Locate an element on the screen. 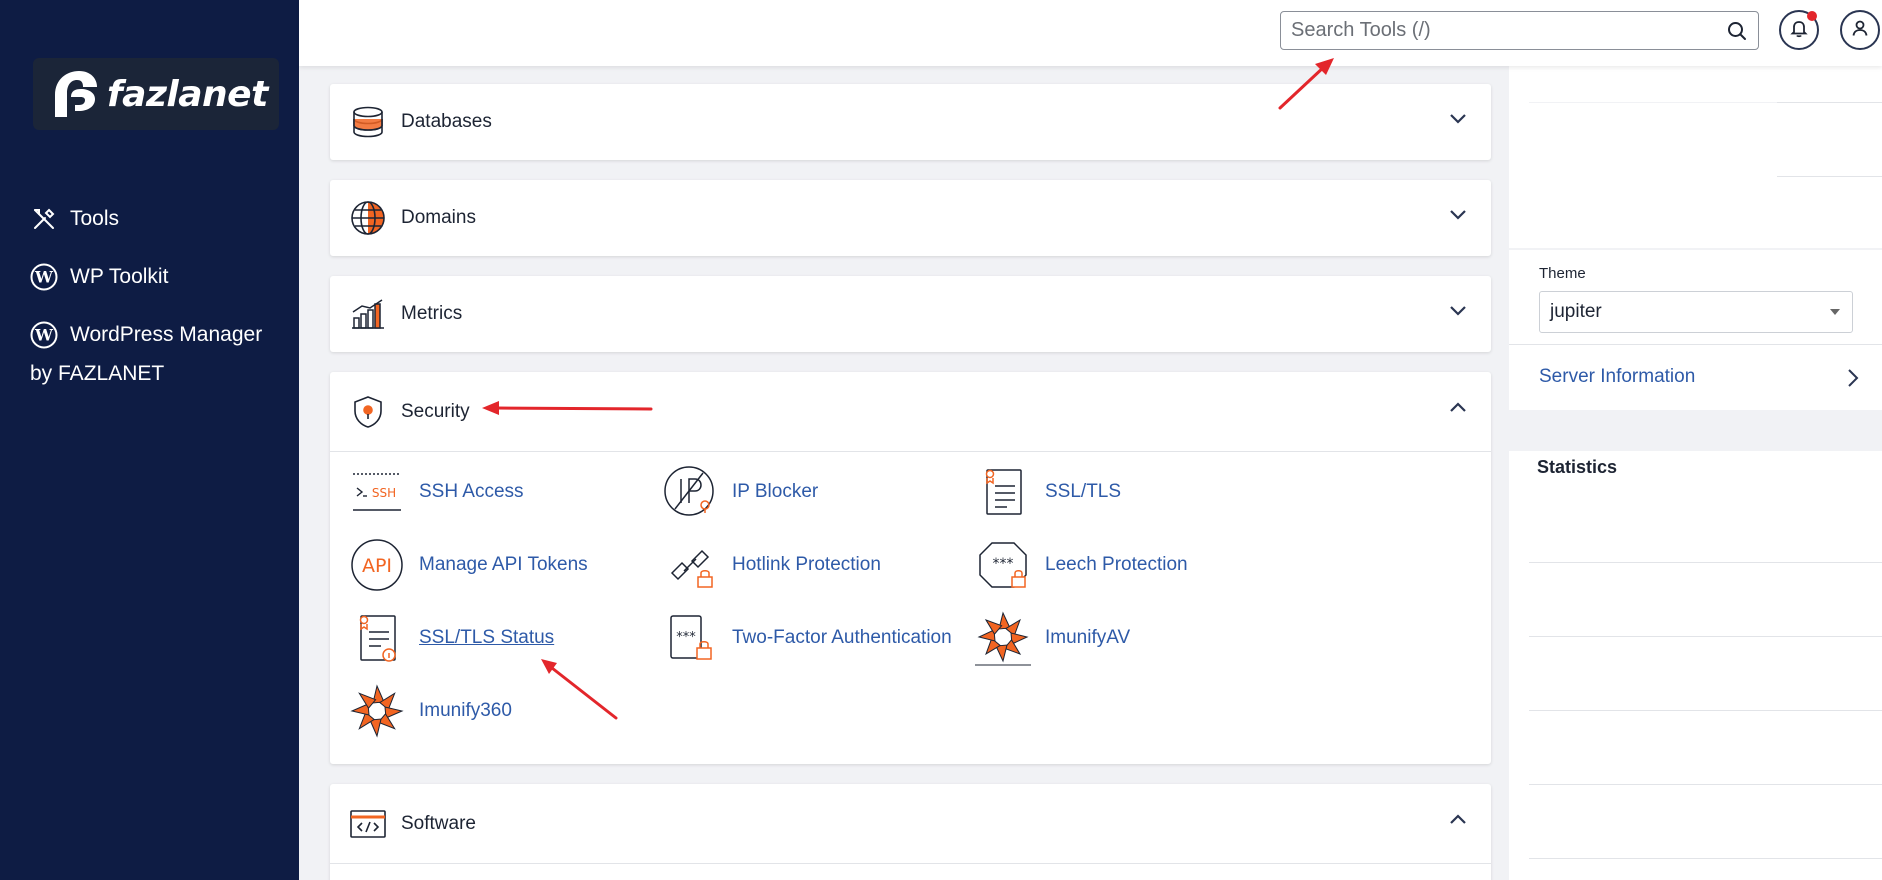 The image size is (1882, 880). tool-label: Hotlink Protection is located at coordinates (806, 564).